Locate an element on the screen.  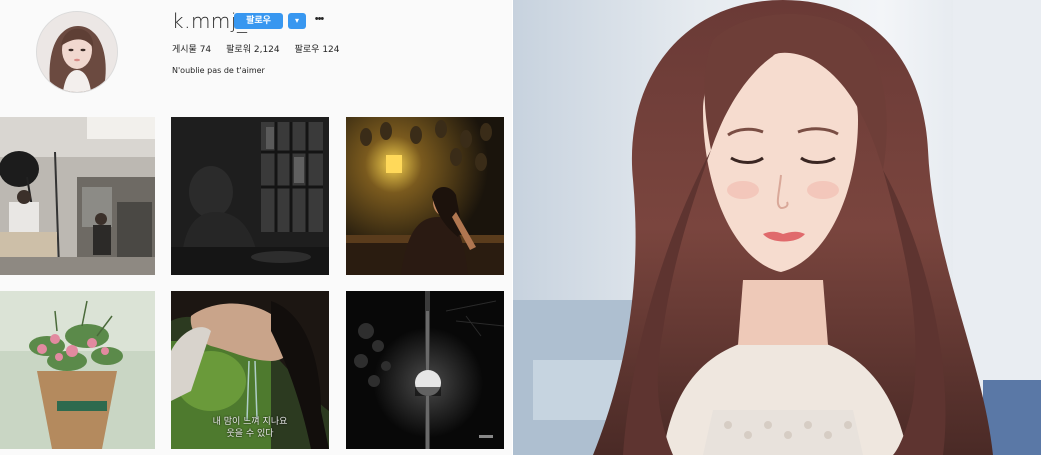
followers-count: 팔로워 2,124 is located at coordinates (252, 48).